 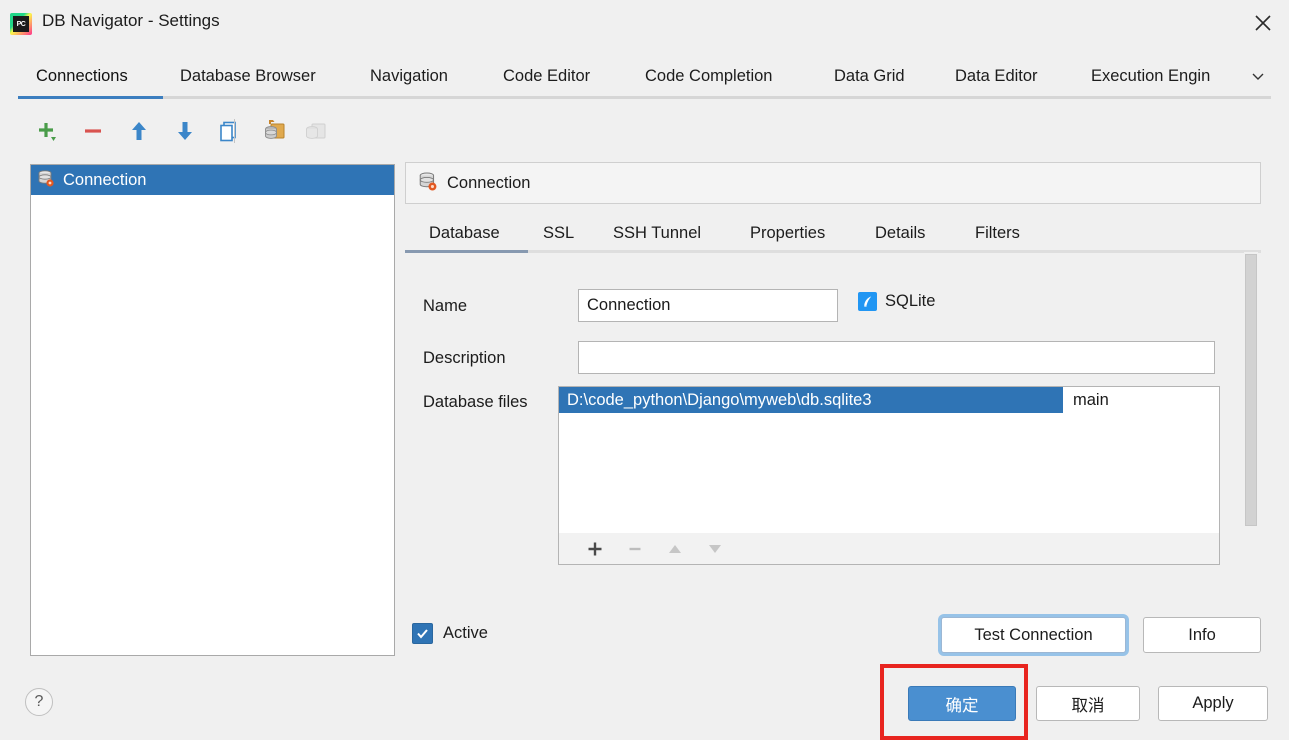 What do you see at coordinates (708, 305) in the screenshot?
I see `name-input` at bounding box center [708, 305].